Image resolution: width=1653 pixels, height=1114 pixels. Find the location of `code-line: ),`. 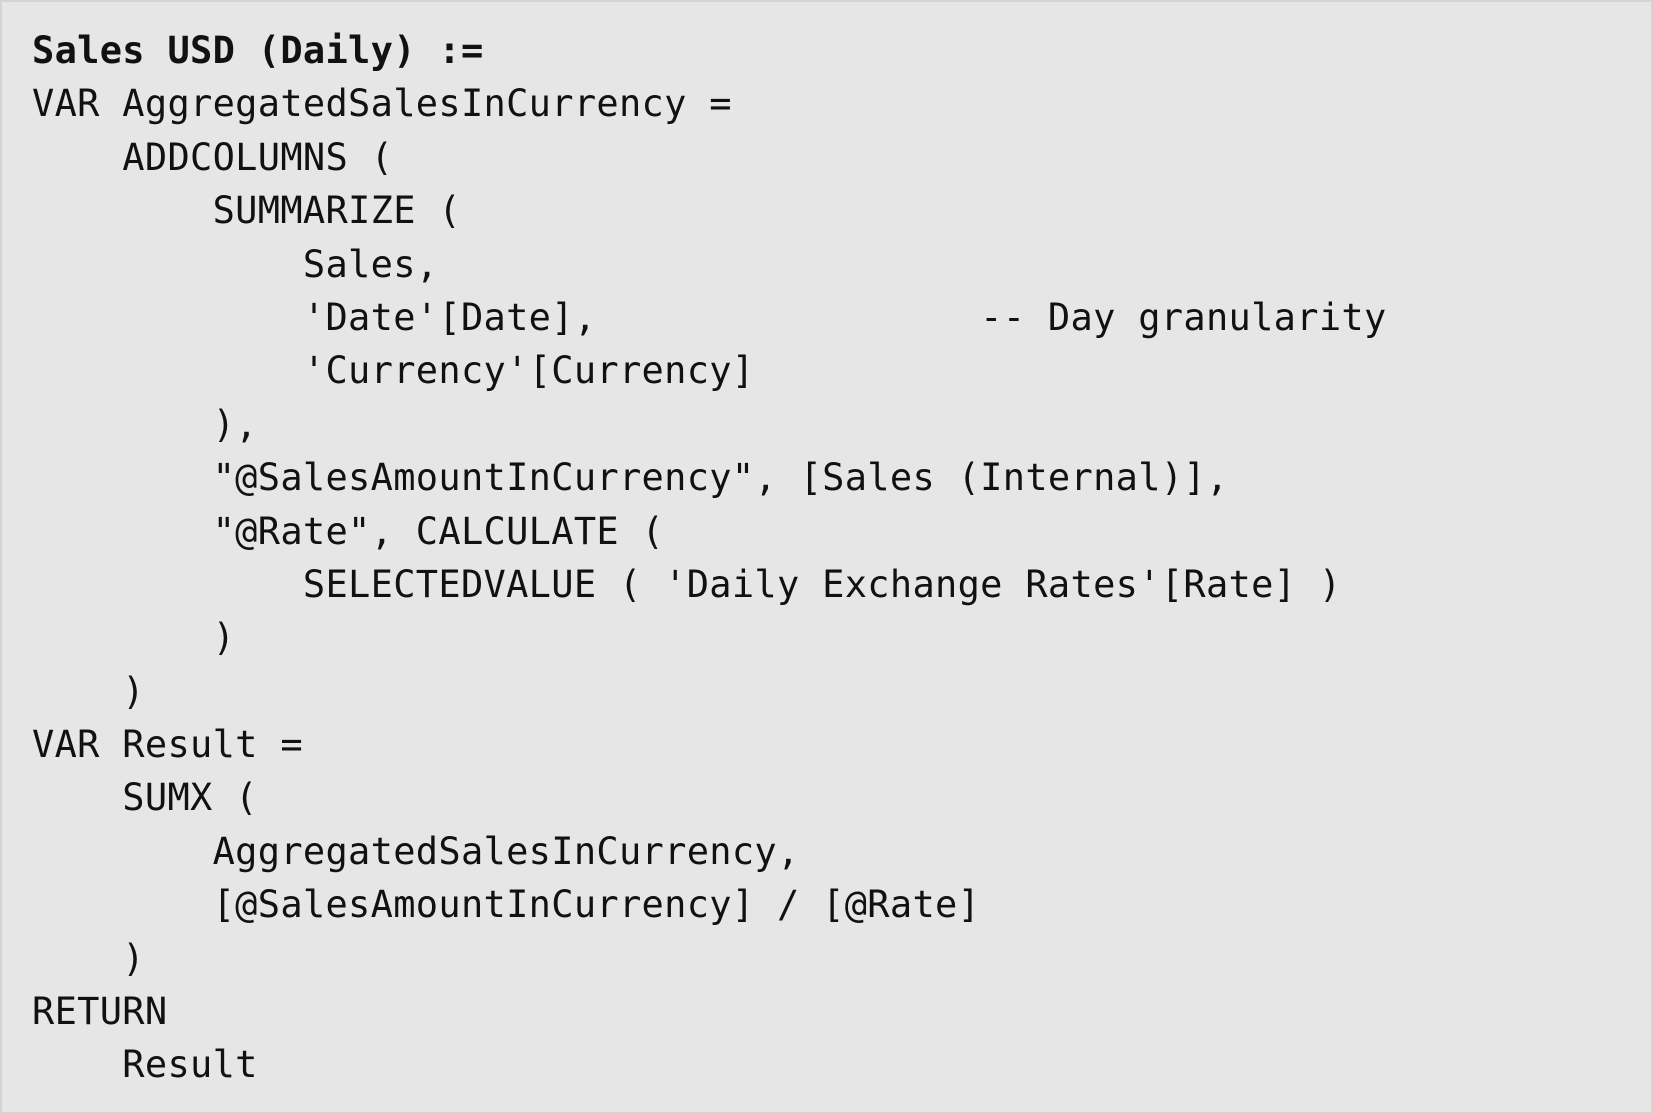

code-line: ), is located at coordinates (145, 424).